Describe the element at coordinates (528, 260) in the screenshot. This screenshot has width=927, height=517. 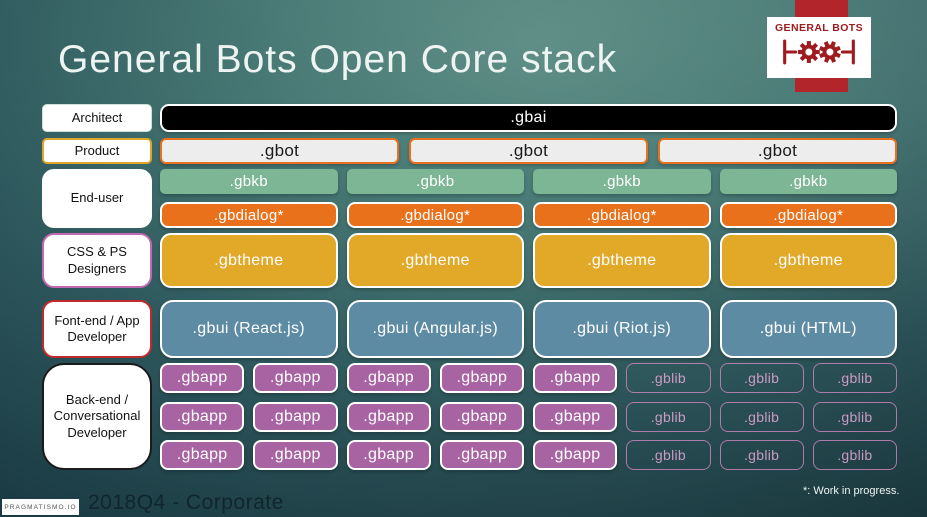
I see `band-gbtheme: .gbtheme .gbtheme .gbtheme .gbtheme` at that location.